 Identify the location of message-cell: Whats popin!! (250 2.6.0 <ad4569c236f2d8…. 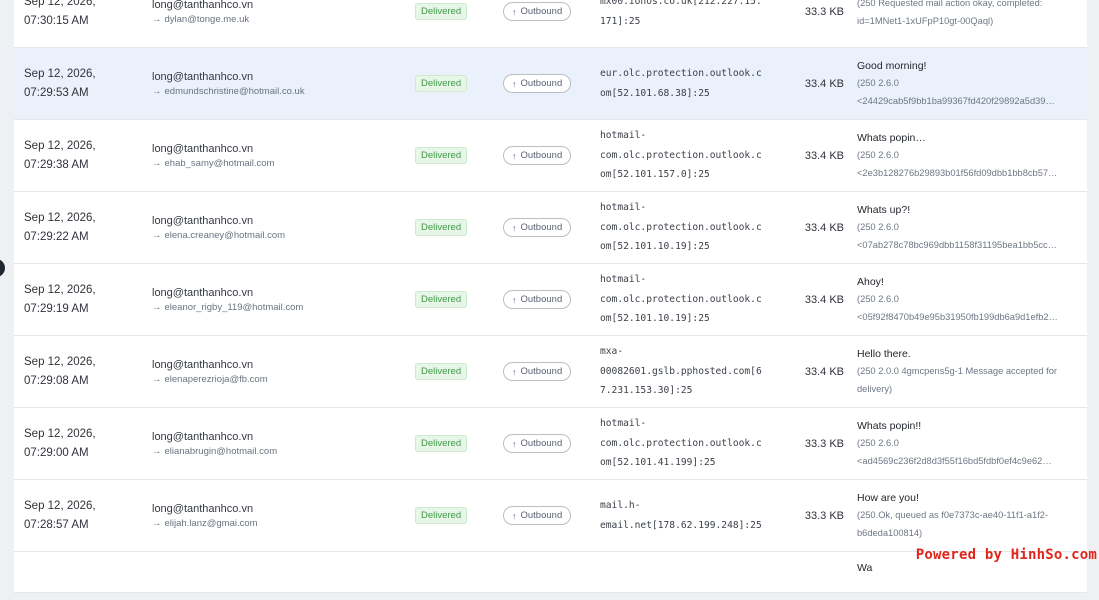
(968, 443).